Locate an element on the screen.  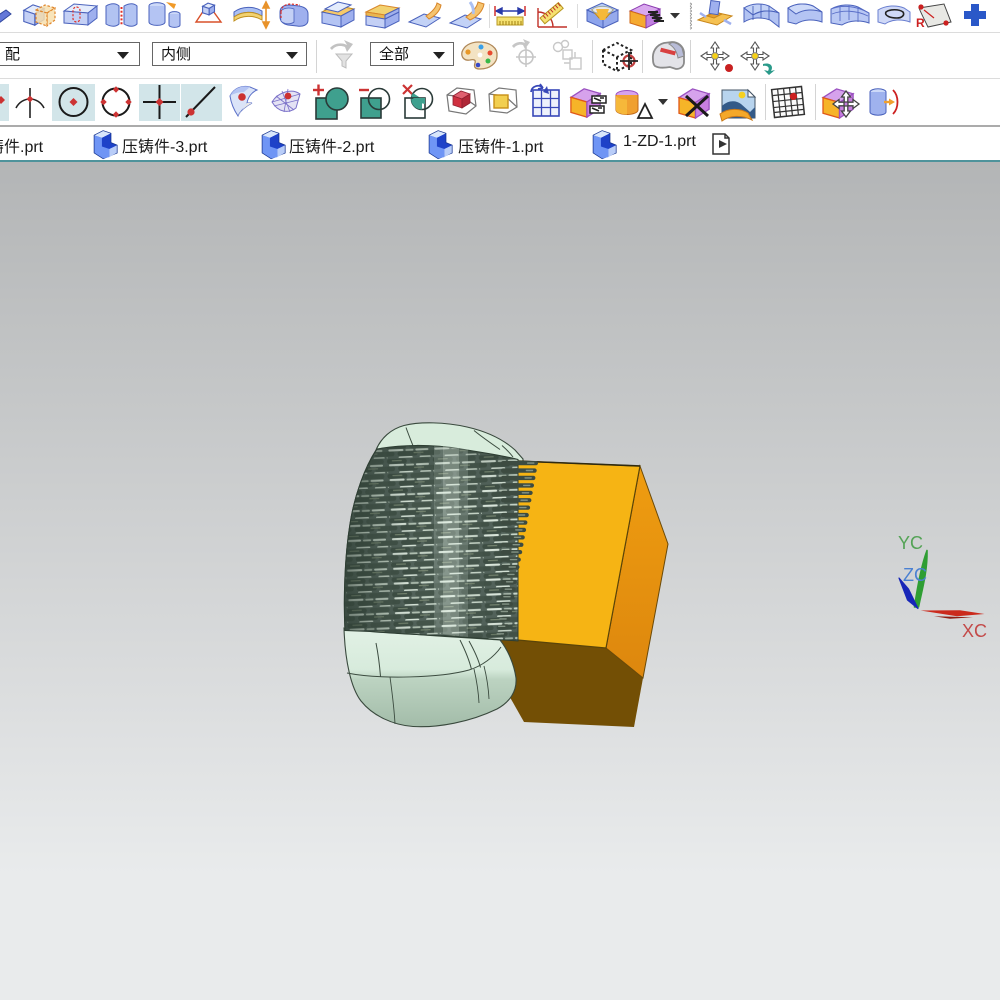
svg-text: XC is located at coordinates (974, 631).